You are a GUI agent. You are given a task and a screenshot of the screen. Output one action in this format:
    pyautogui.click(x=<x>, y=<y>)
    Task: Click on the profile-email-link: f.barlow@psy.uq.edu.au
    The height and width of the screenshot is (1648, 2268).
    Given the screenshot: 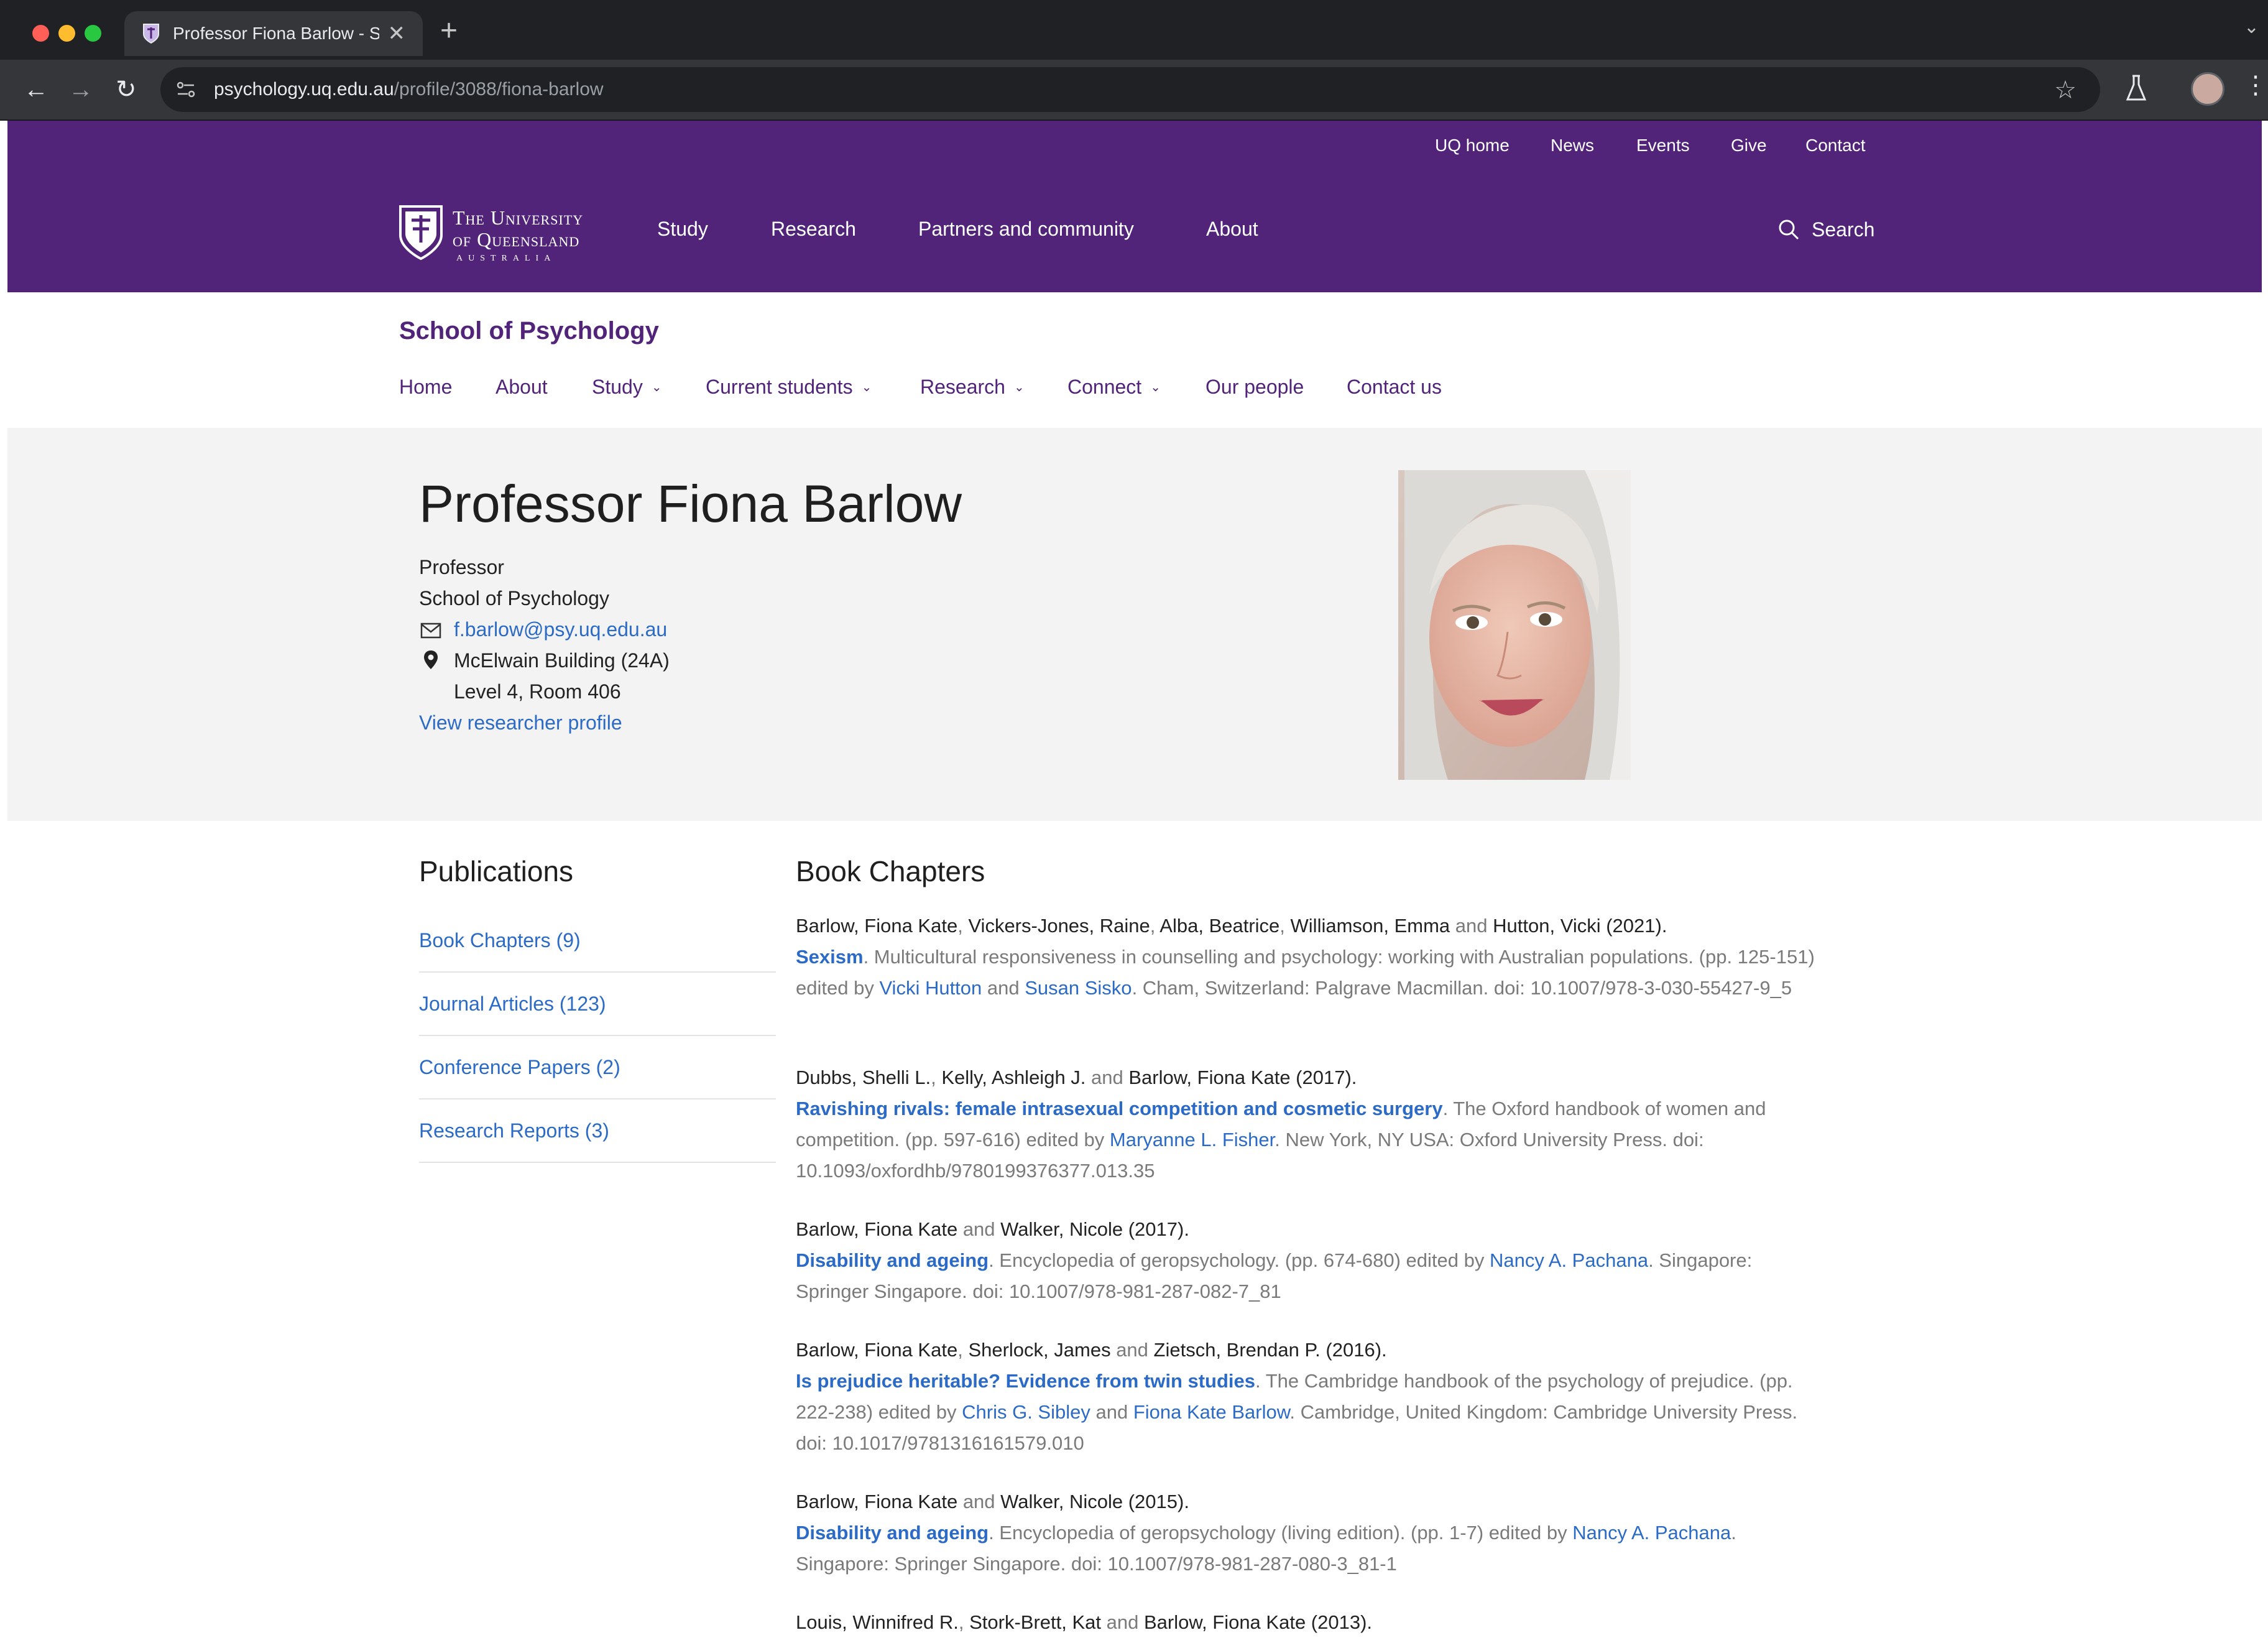 What is the action you would take?
    pyautogui.click(x=560, y=629)
    